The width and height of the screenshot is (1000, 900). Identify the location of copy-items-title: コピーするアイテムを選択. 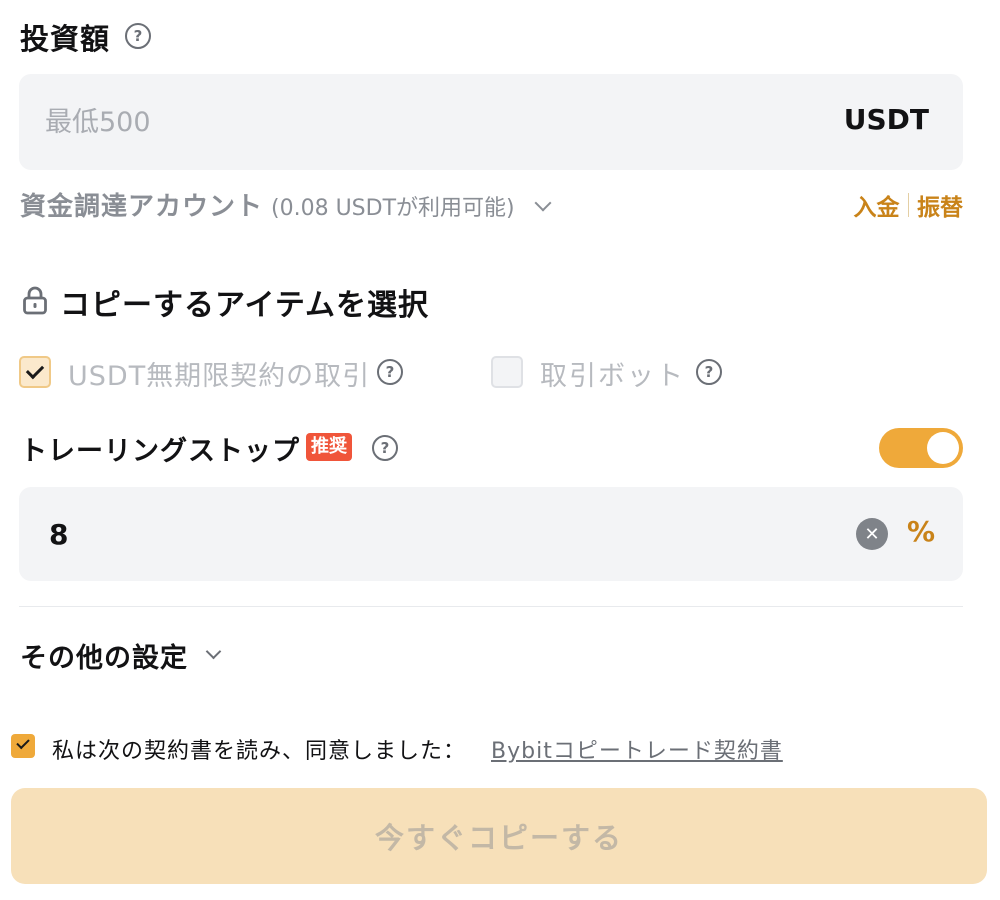
(244, 305).